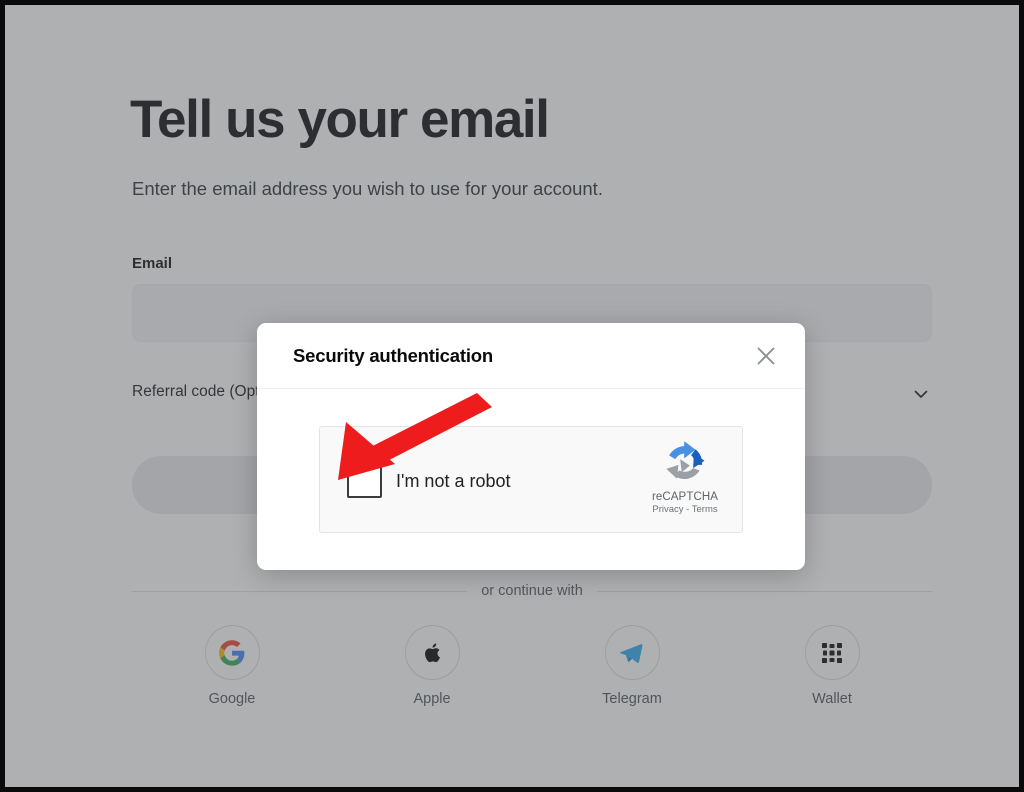 The width and height of the screenshot is (1024, 792). I want to click on recaptcha-label: I'm not a robot, so click(453, 481).